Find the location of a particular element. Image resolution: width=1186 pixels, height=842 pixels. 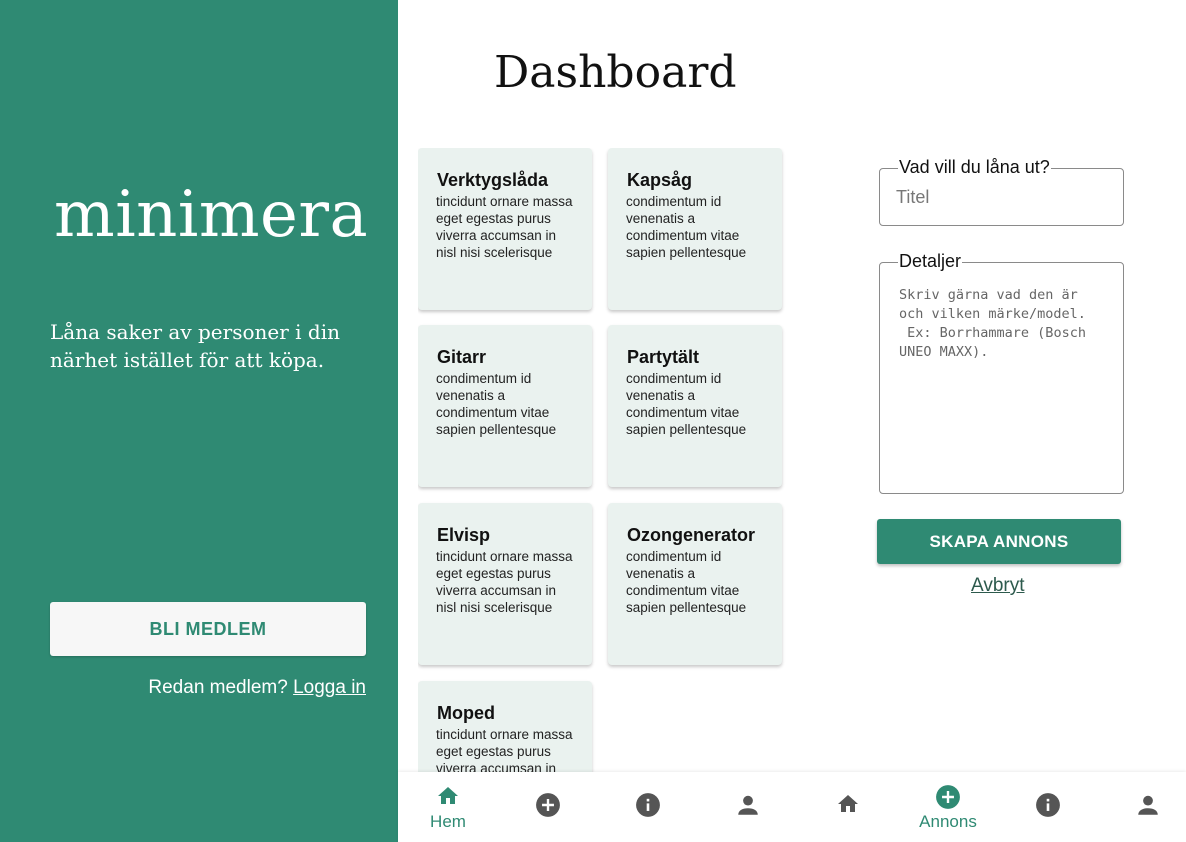

page-title: Dashboard is located at coordinates (615, 72).